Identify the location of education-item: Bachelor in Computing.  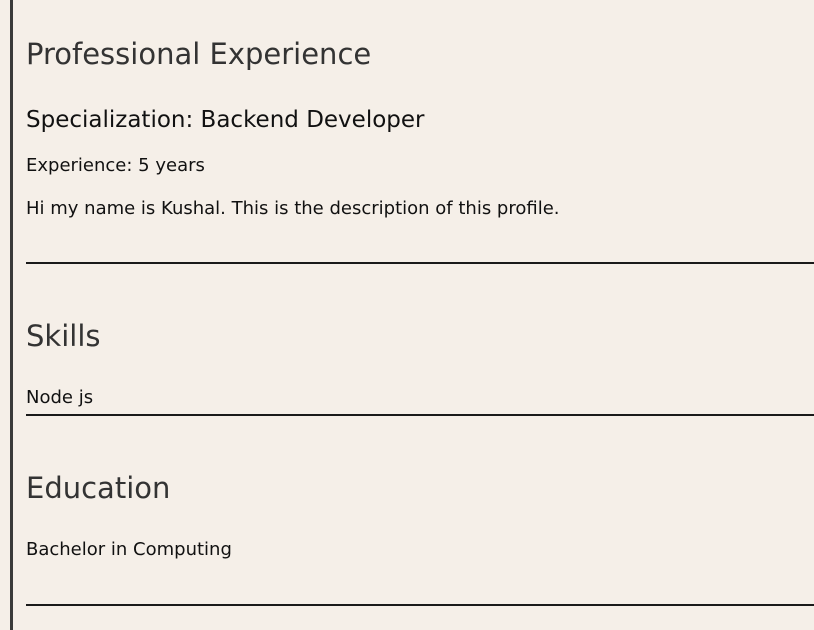
(129, 549).